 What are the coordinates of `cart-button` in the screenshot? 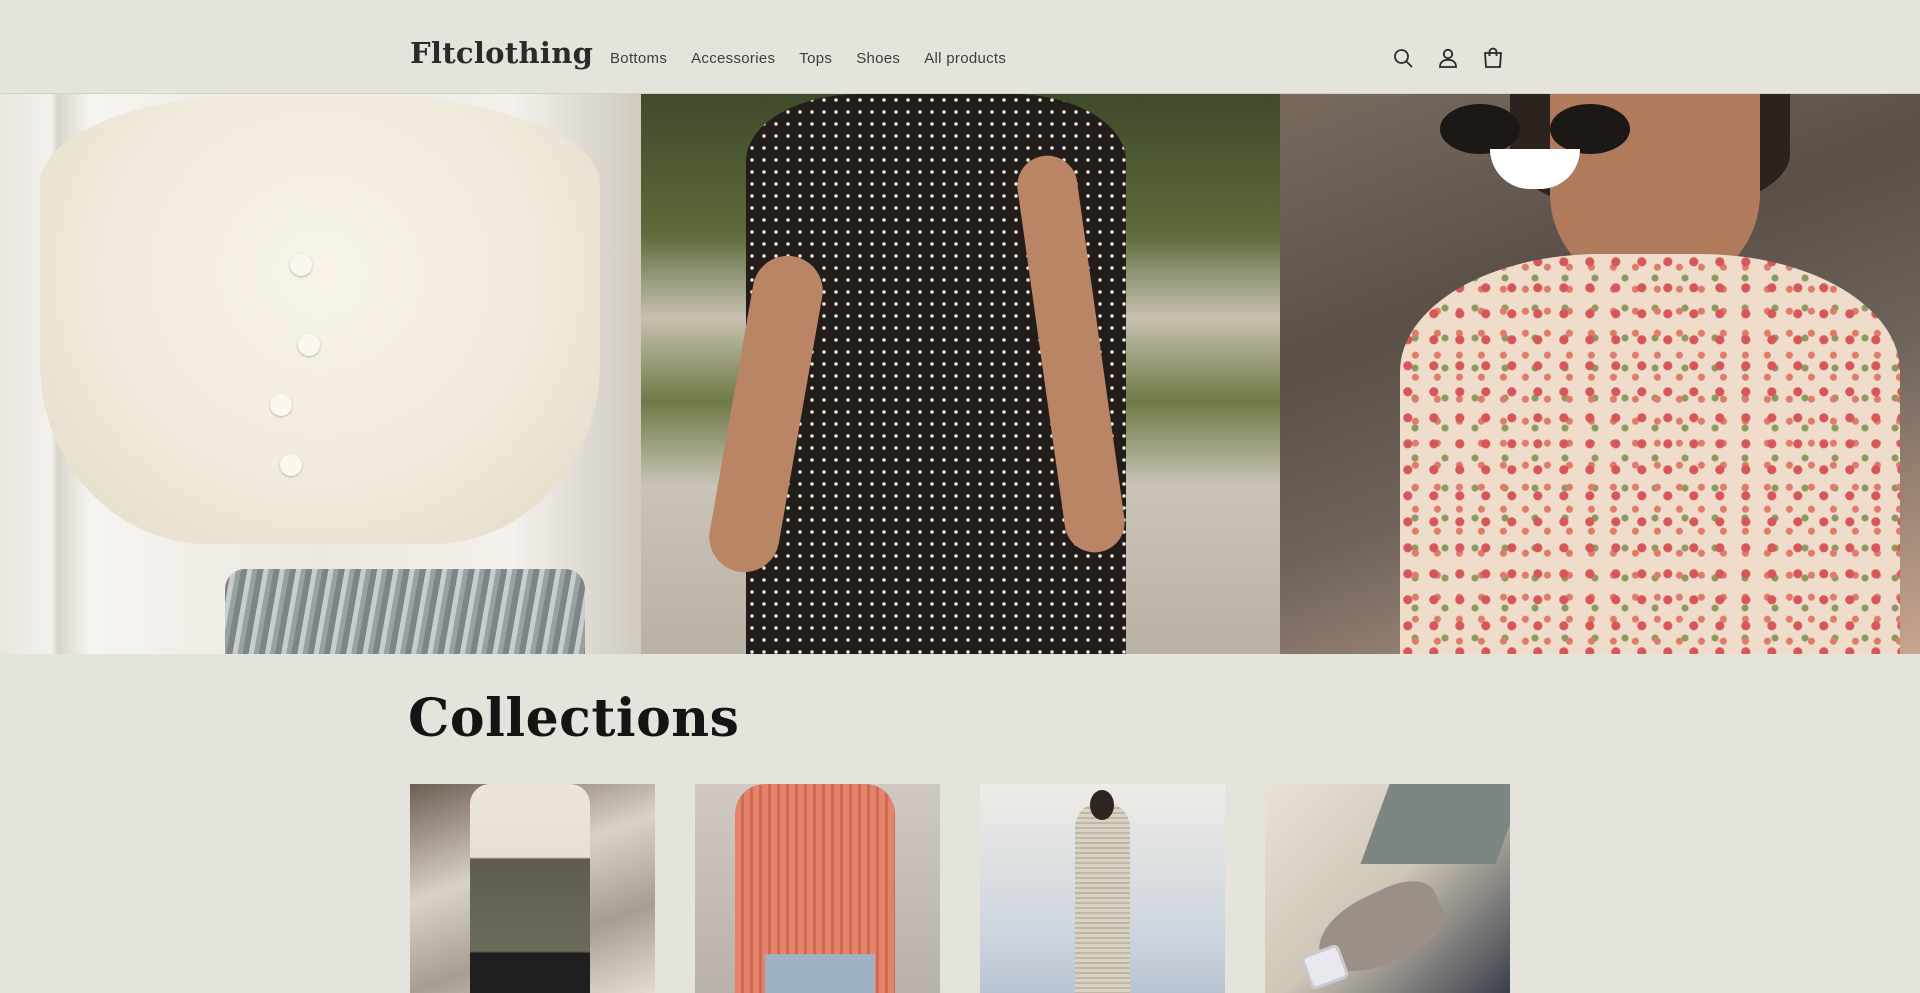 It's located at (1493, 58).